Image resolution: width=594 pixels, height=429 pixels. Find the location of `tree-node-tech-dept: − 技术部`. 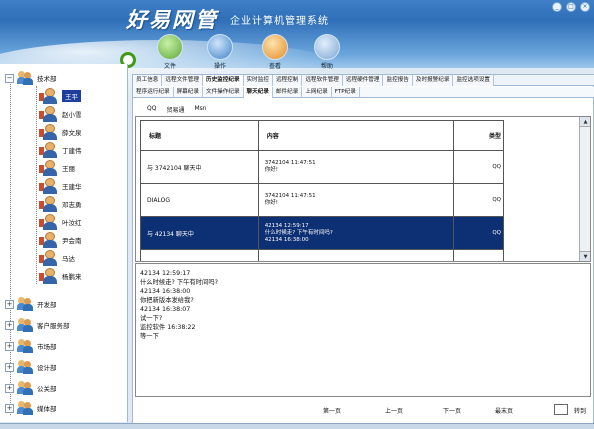

tree-node-tech-dept: − 技术部 is located at coordinates (31, 78).